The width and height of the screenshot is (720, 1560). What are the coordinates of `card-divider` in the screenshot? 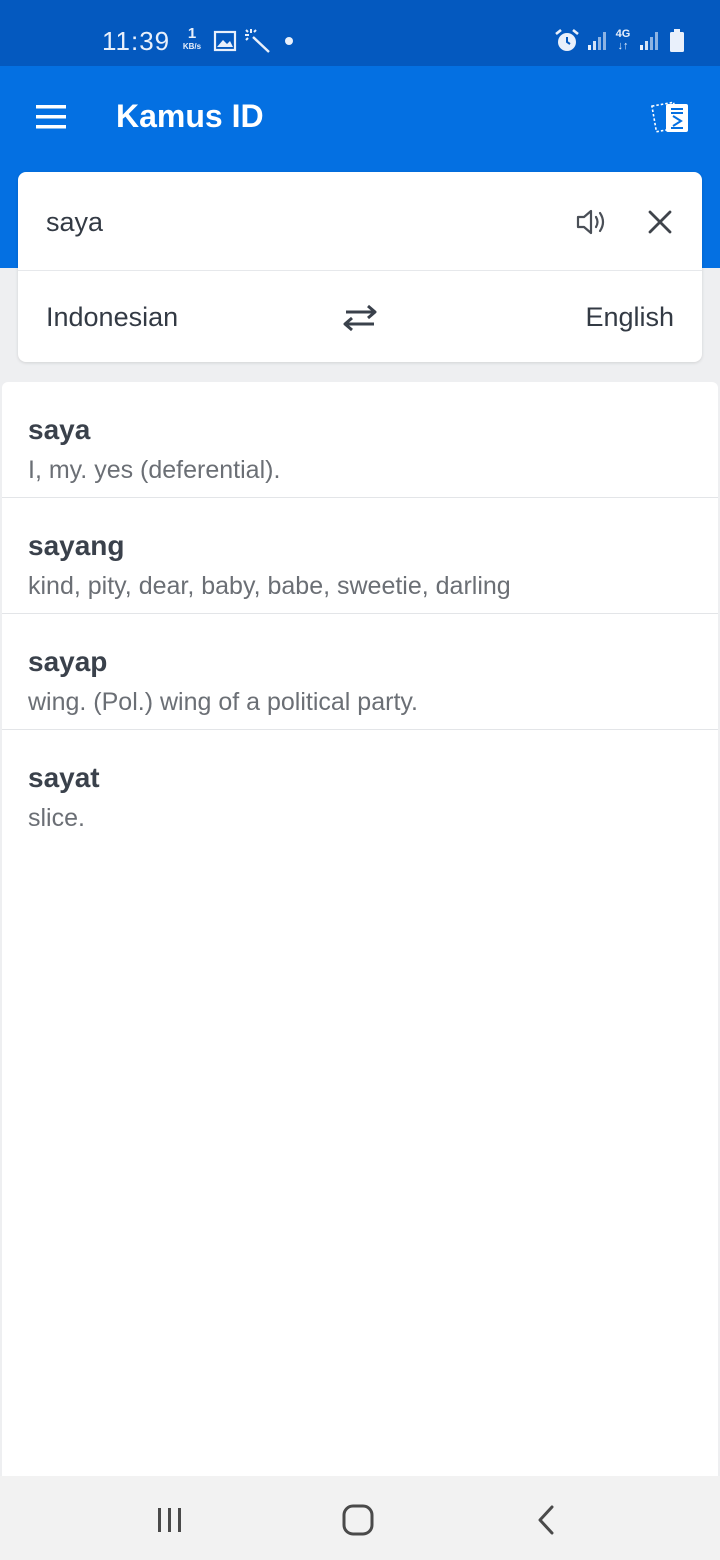 It's located at (360, 270).